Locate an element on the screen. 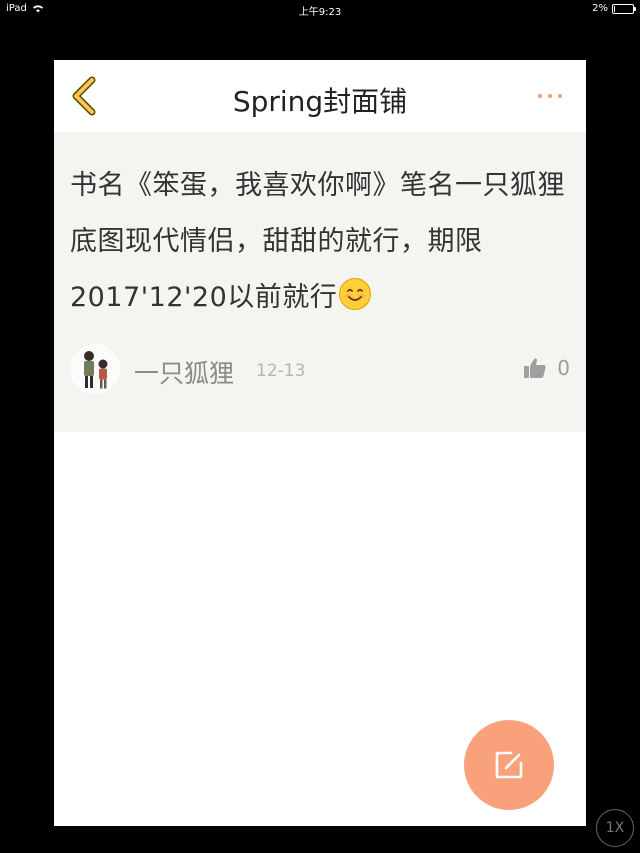 This screenshot has height=853, width=640. battery-percent: 2% is located at coordinates (600, 8).